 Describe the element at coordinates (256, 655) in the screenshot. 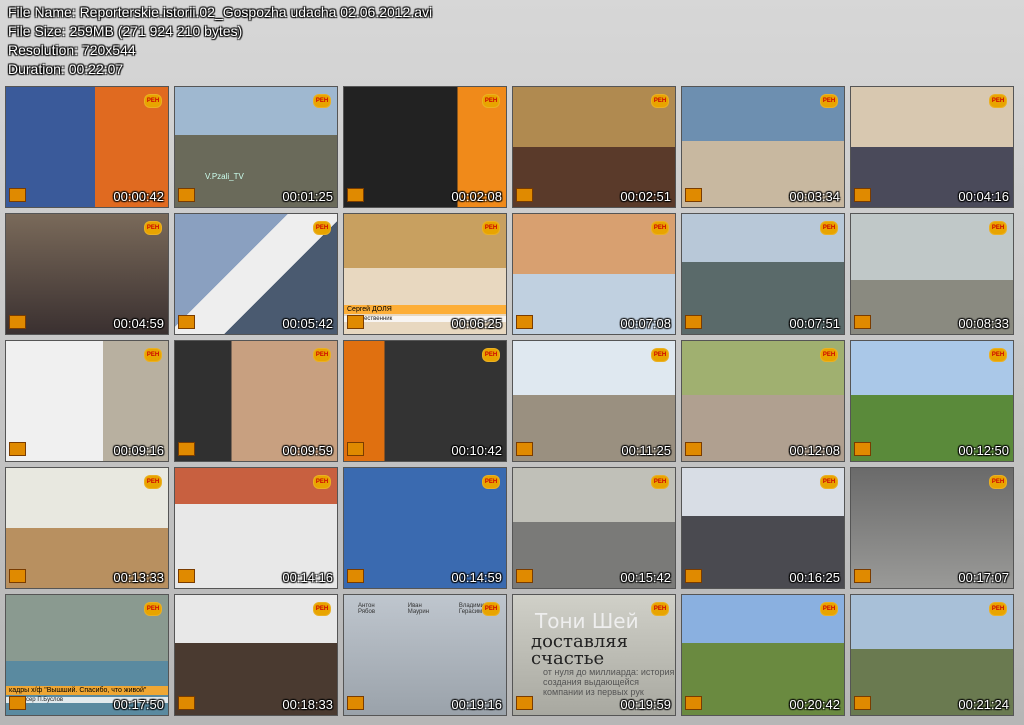

I see `video-thumbnail: РЕН 00:18:33` at that location.